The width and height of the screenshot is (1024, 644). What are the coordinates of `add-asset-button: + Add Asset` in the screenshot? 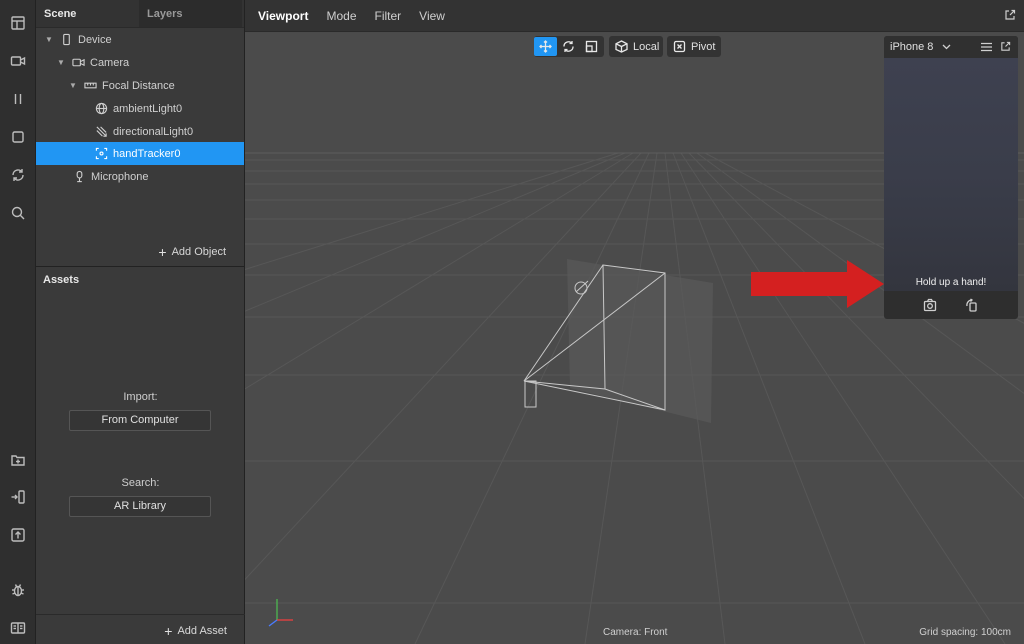 It's located at (195, 631).